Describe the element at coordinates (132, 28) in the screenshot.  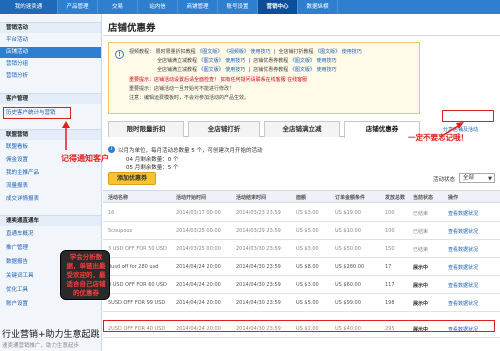
I see `page-title: 店铺优惠券` at that location.